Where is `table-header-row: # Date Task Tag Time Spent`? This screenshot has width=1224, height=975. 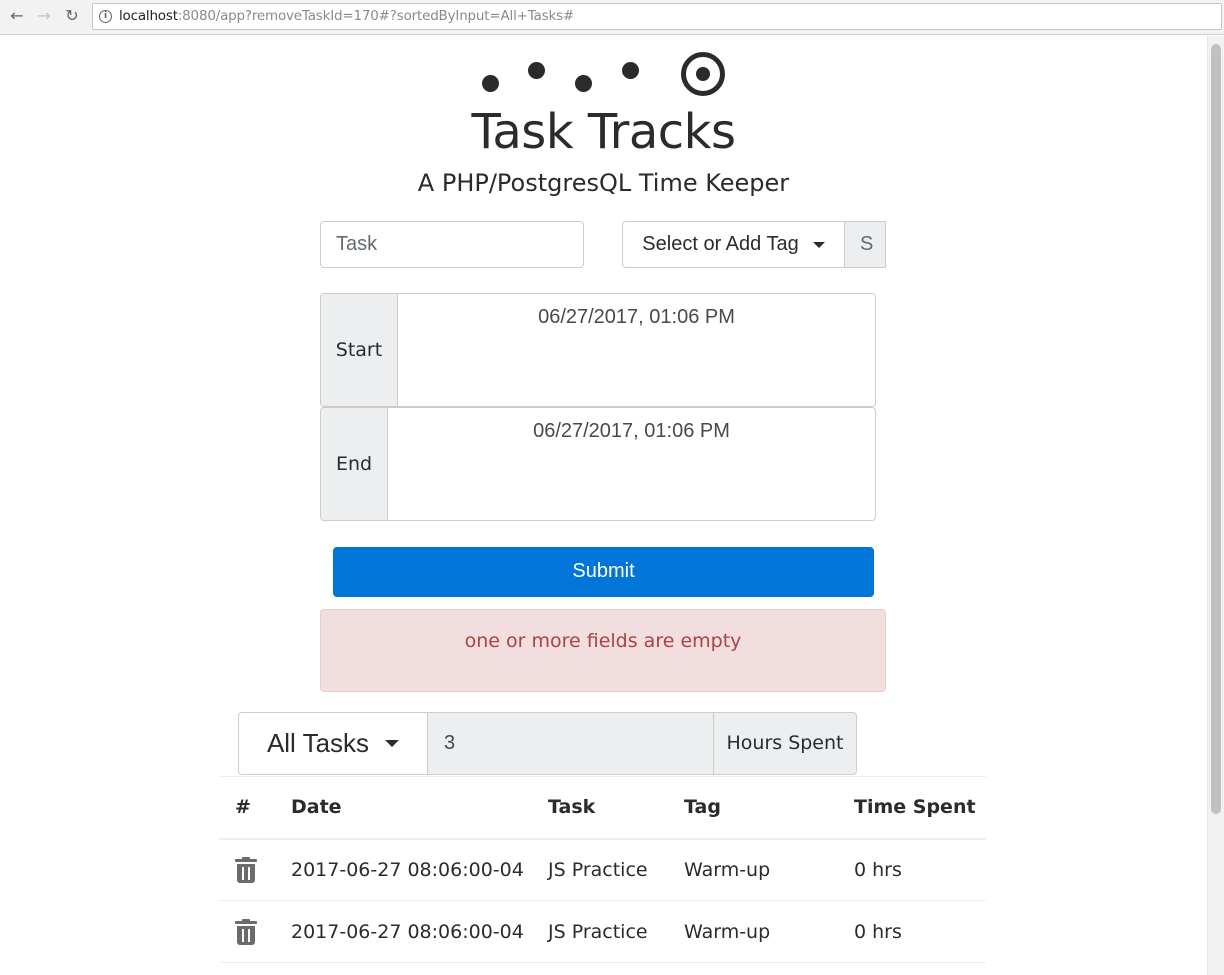
table-header-row: # Date Task Tag Time Spent is located at coordinates (602, 808).